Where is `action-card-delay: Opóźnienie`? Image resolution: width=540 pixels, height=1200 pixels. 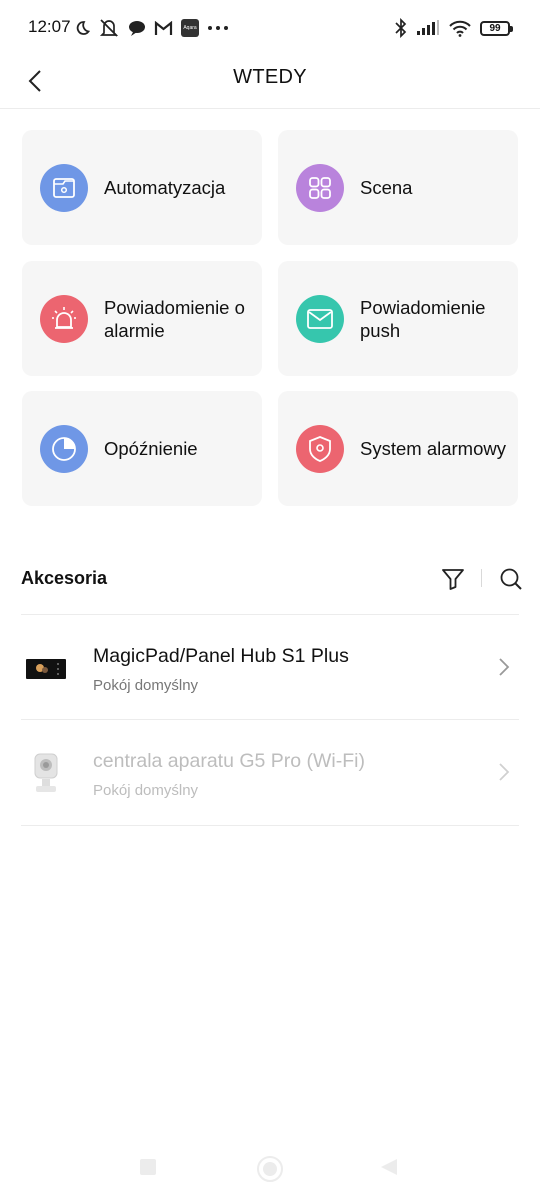
action-card-delay: Opóźnienie is located at coordinates (142, 448).